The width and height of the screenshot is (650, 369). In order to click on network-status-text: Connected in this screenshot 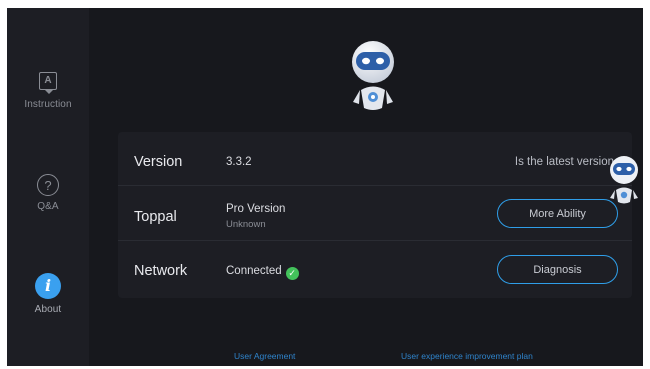, I will do `click(254, 271)`.